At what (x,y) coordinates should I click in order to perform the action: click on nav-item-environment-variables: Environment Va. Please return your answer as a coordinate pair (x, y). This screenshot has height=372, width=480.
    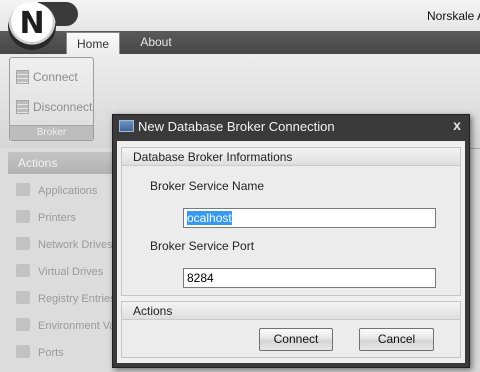
    Looking at the image, I should click on (65, 326).